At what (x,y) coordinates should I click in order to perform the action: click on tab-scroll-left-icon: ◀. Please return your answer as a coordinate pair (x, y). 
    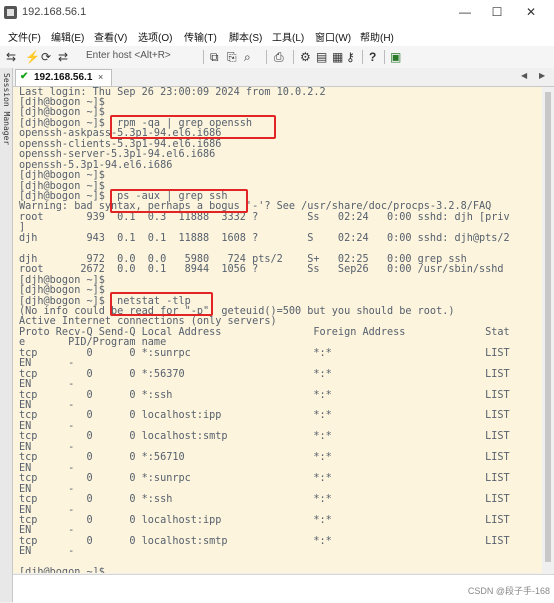
    Looking at the image, I should click on (524, 75).